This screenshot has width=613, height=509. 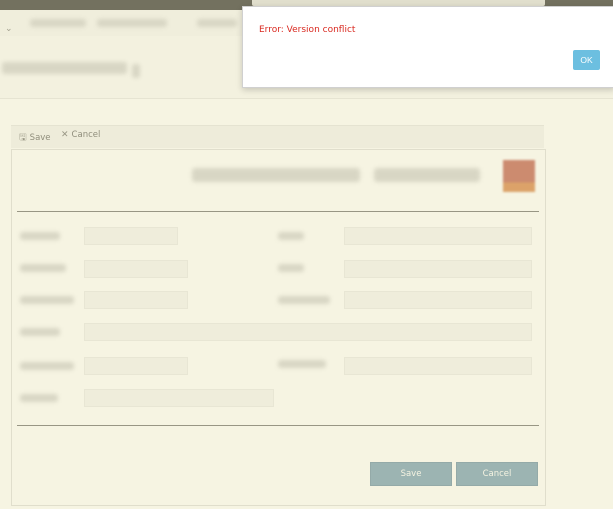 What do you see at coordinates (307, 30) in the screenshot?
I see `error-message: Error: Version conflict` at bounding box center [307, 30].